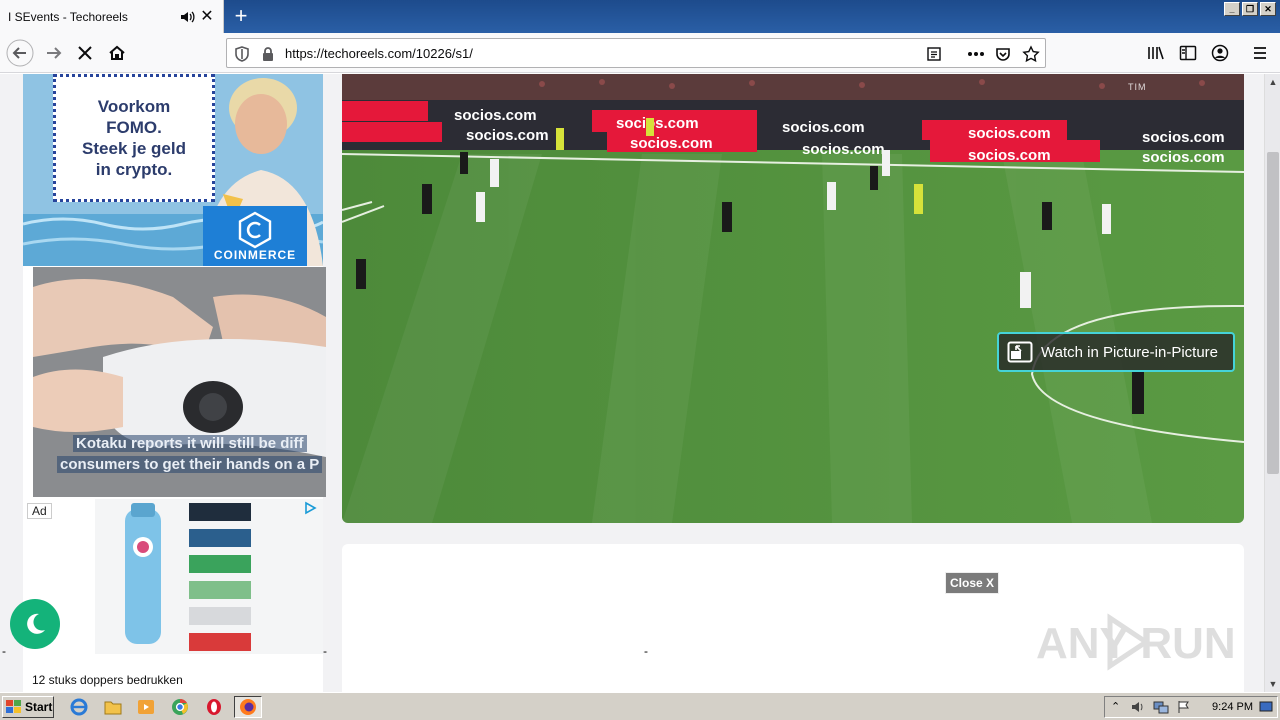 This screenshot has width=1280, height=720. Describe the element at coordinates (4, 651) in the screenshot. I see `left-dash: -` at that location.